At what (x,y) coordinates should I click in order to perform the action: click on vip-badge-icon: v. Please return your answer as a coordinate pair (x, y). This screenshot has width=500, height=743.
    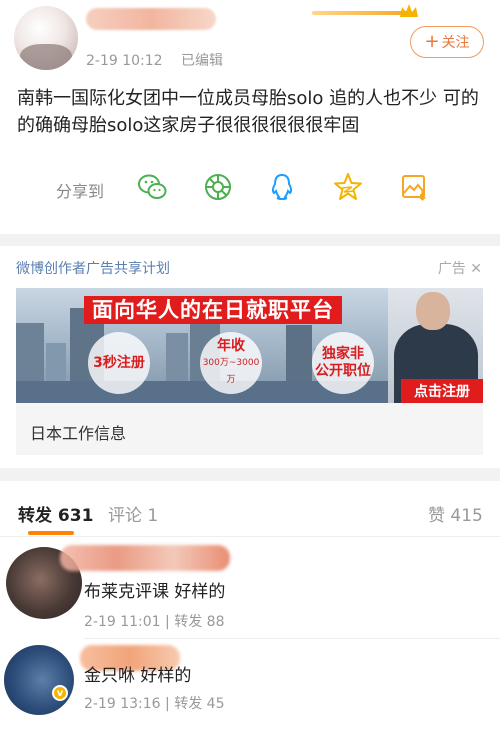
    Looking at the image, I should click on (60, 693).